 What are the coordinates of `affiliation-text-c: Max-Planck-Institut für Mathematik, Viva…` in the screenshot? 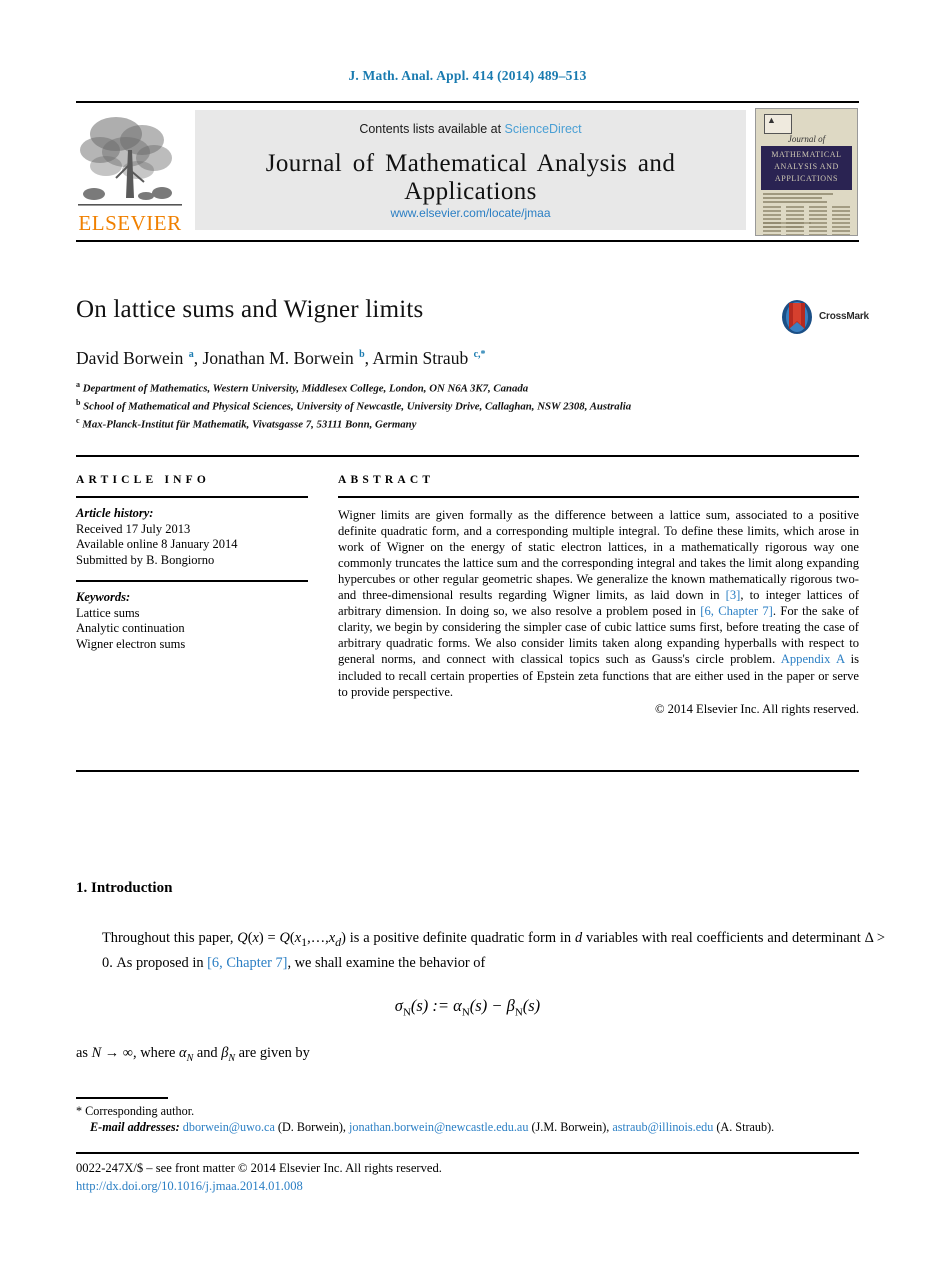 It's located at (249, 424).